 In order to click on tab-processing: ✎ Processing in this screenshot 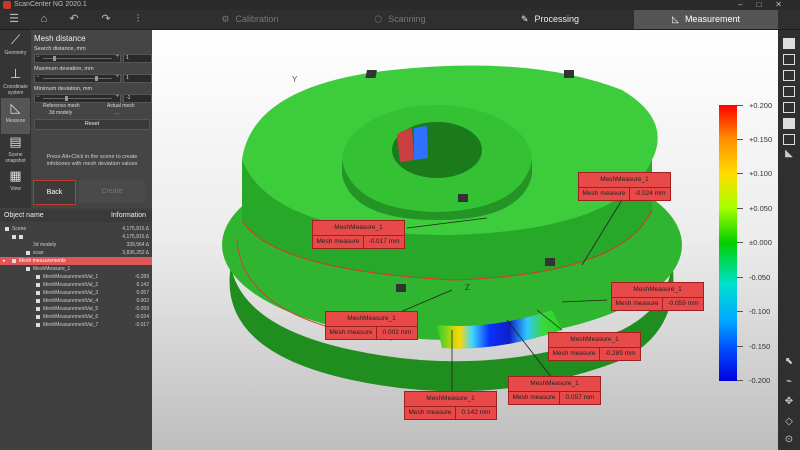, I will do `click(550, 19)`.